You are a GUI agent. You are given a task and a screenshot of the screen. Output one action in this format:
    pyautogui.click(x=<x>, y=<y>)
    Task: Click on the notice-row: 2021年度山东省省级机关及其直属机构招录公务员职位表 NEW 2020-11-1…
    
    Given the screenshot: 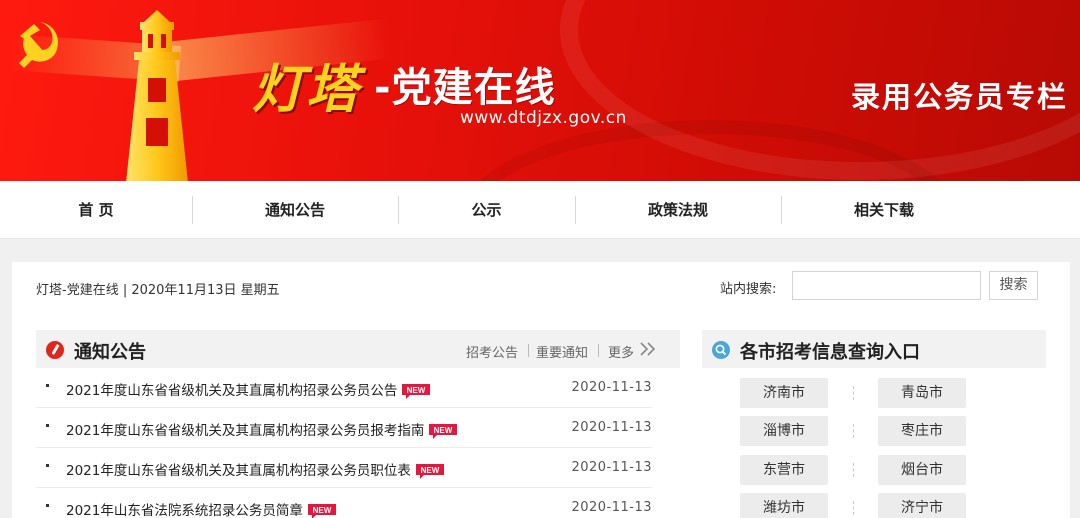 What is the action you would take?
    pyautogui.click(x=344, y=468)
    